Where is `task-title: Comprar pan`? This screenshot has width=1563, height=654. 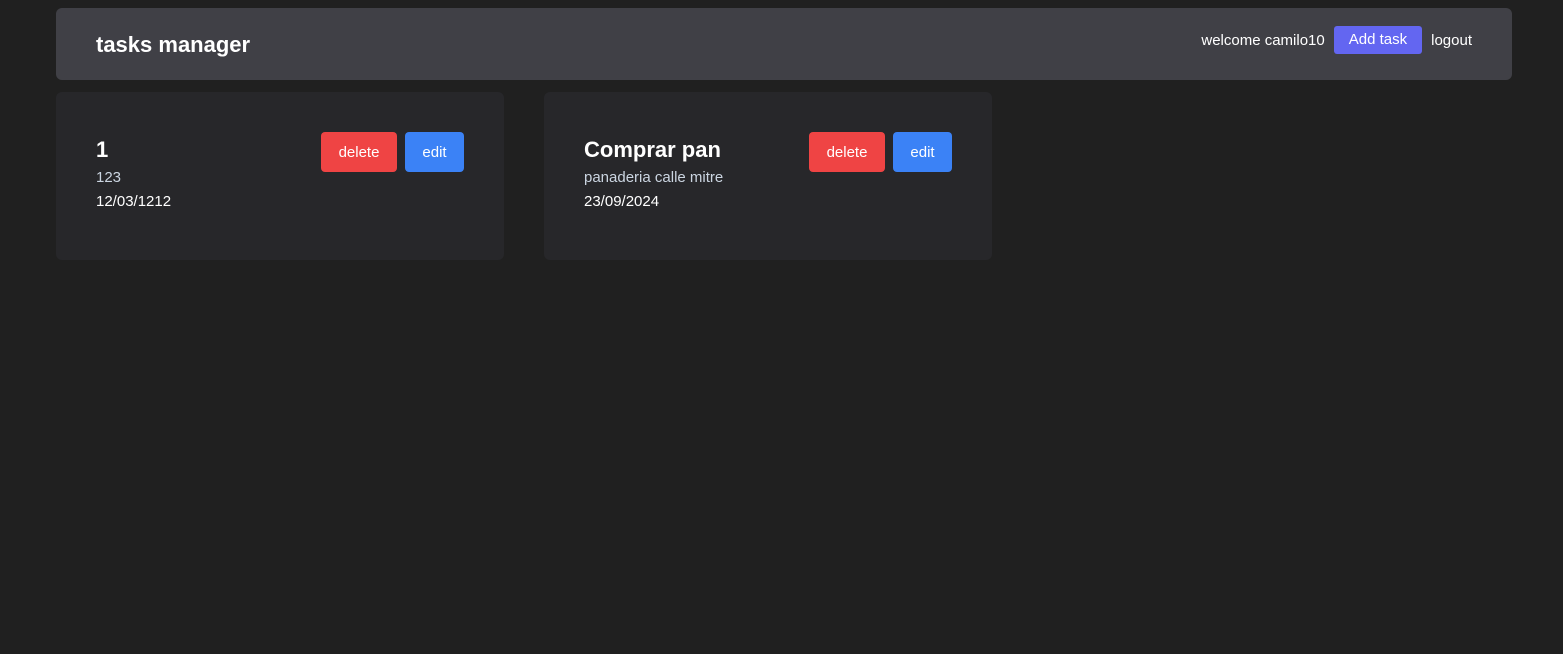 task-title: Comprar pan is located at coordinates (652, 149).